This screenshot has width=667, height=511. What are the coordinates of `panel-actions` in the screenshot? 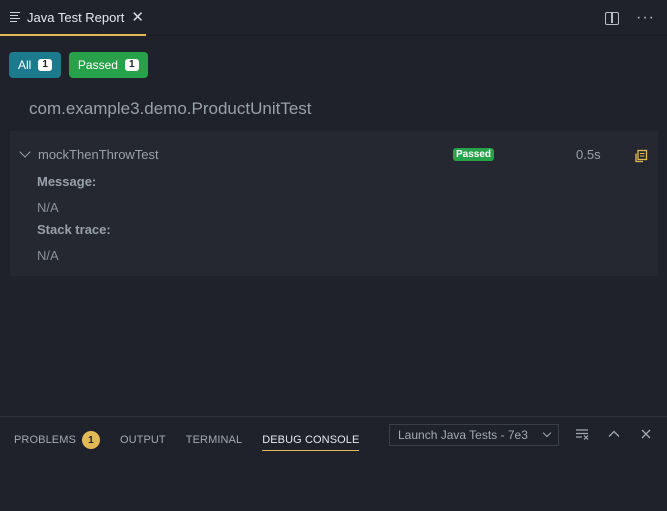 It's located at (614, 434).